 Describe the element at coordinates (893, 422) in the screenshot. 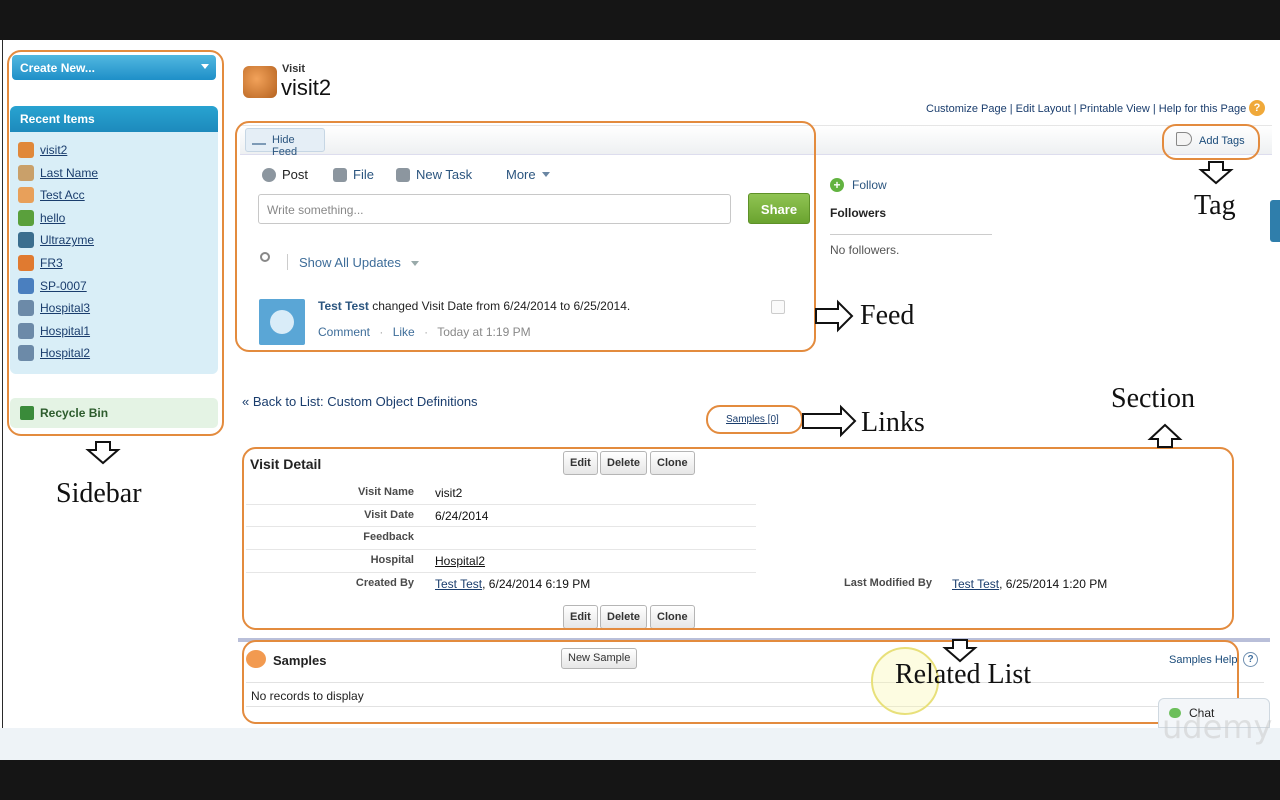

I see `annotation-links-label: Links` at that location.